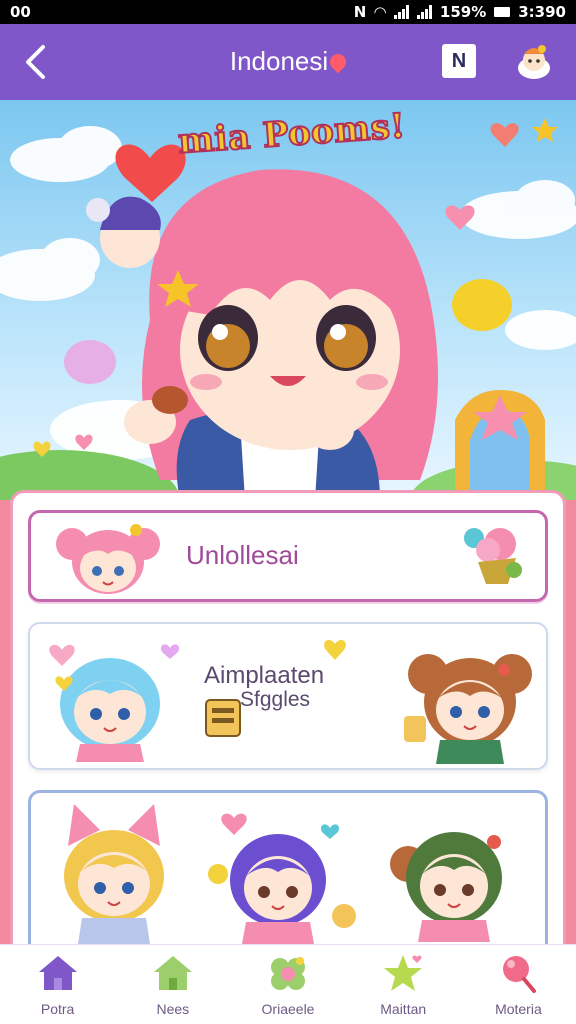 The image size is (576, 1024). I want to click on flower-icon, so click(288, 973).